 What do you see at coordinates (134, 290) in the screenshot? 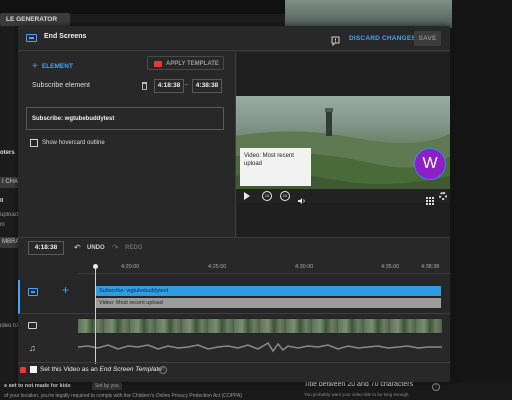
I see `subscribe-element-bar-label: Subscribe: wgtubebuddytest` at bounding box center [134, 290].